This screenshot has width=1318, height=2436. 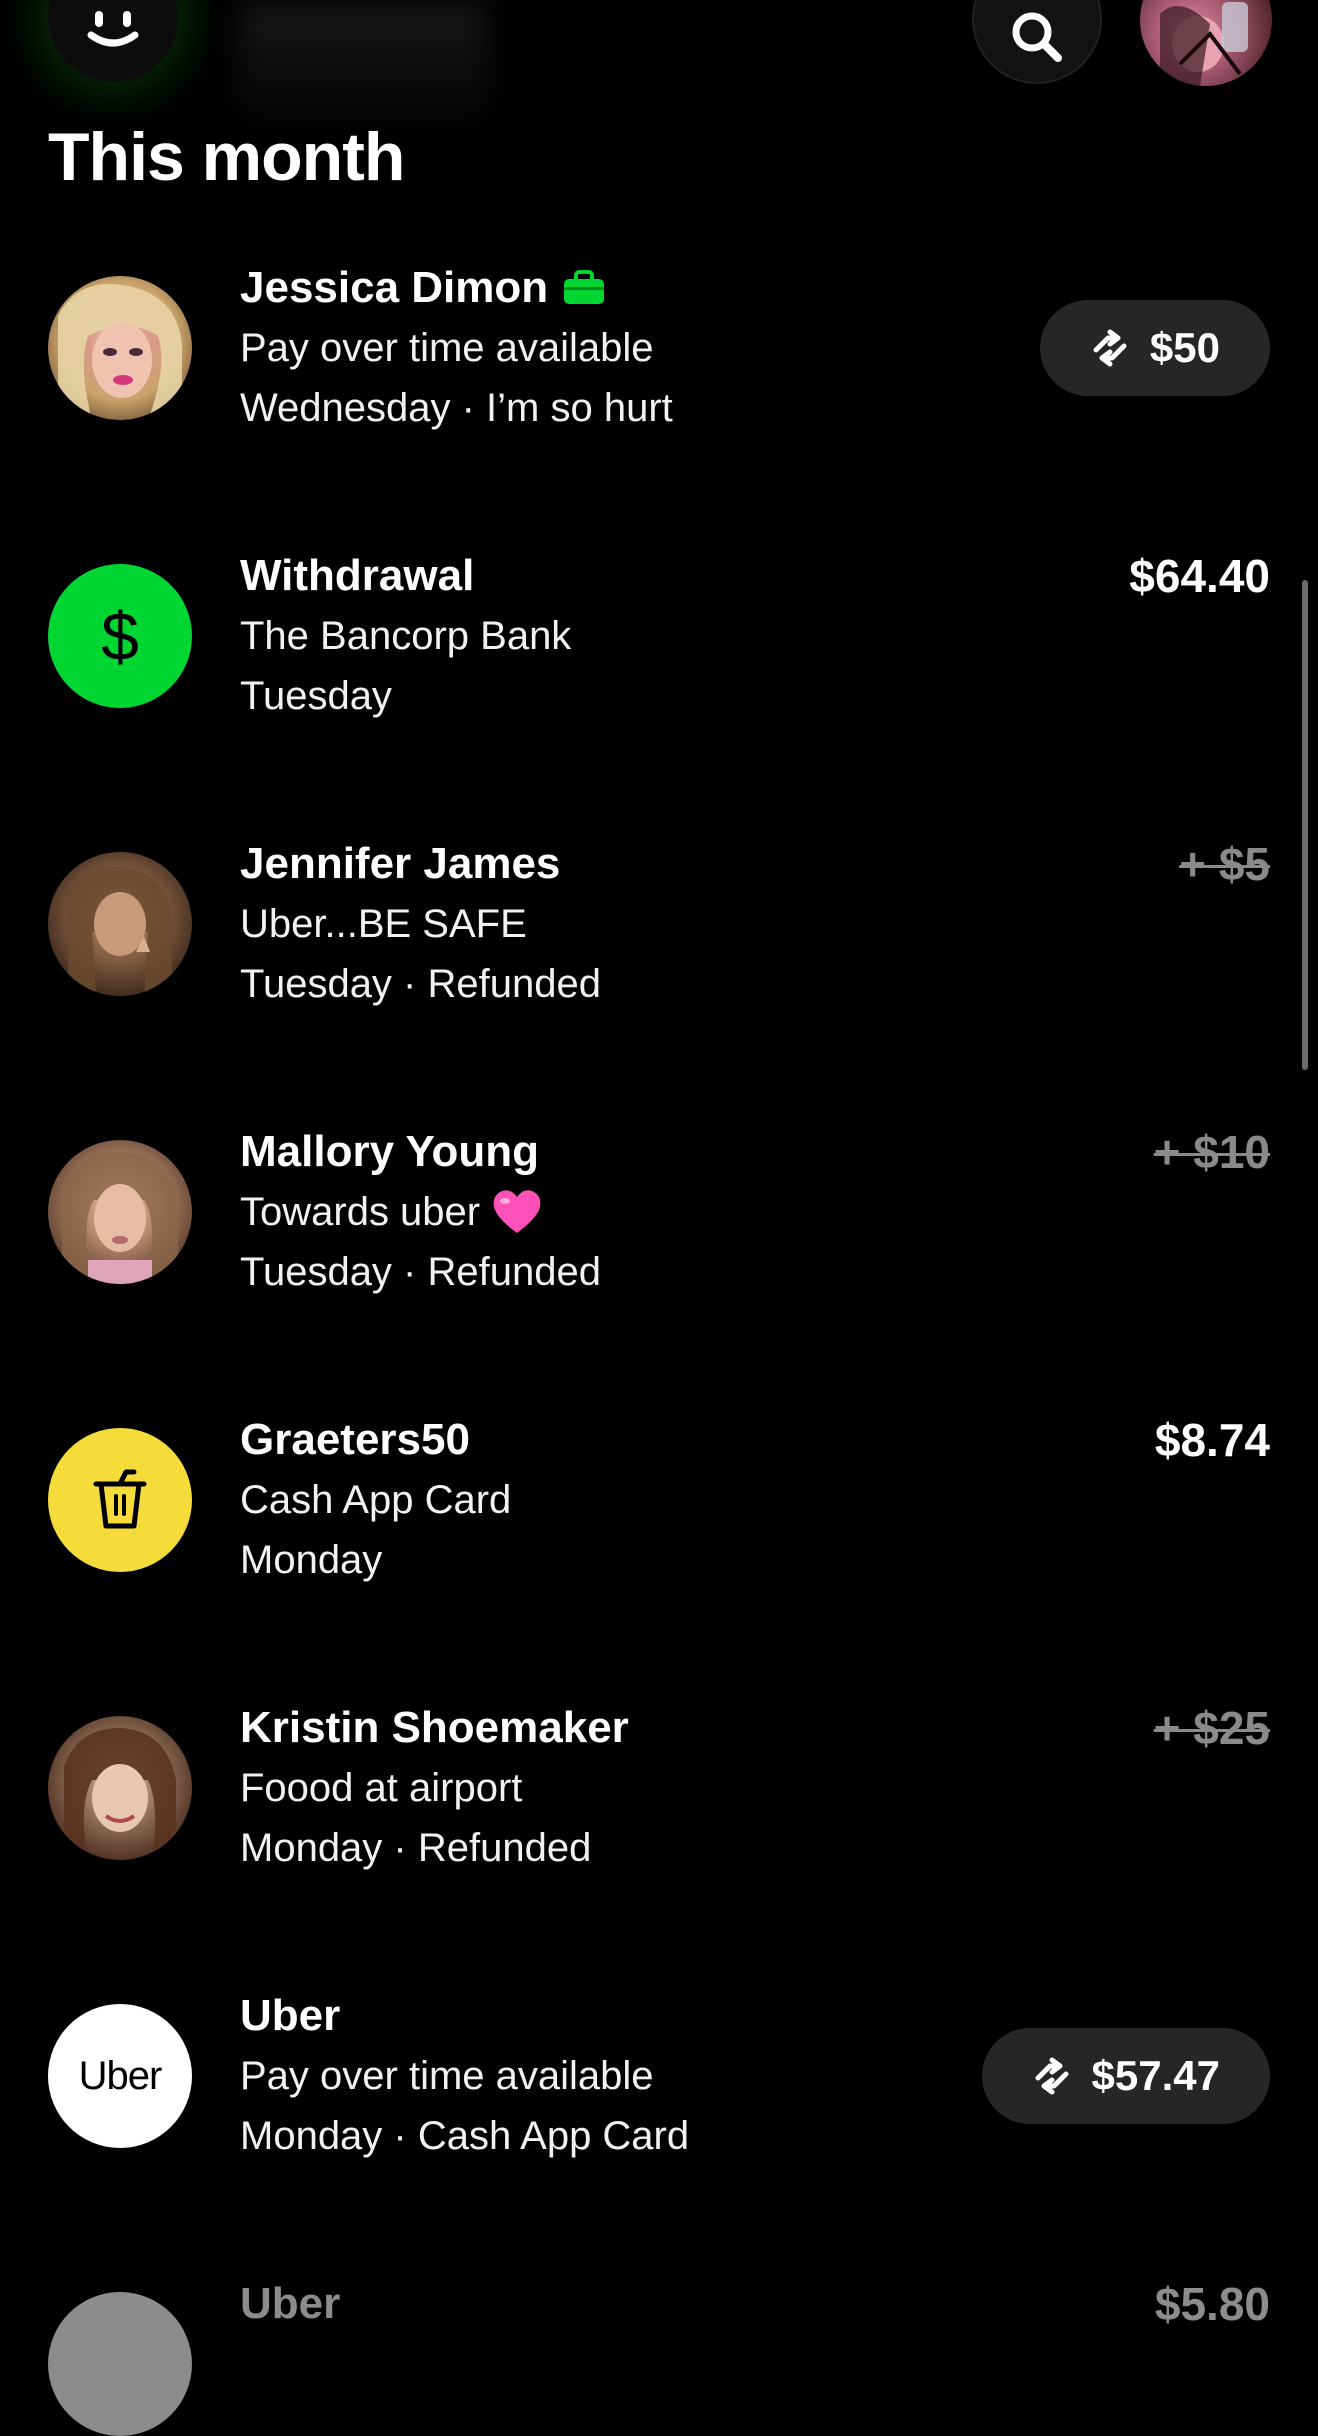 I want to click on transaction-row: Uber $5.80, so click(x=659, y=2355).